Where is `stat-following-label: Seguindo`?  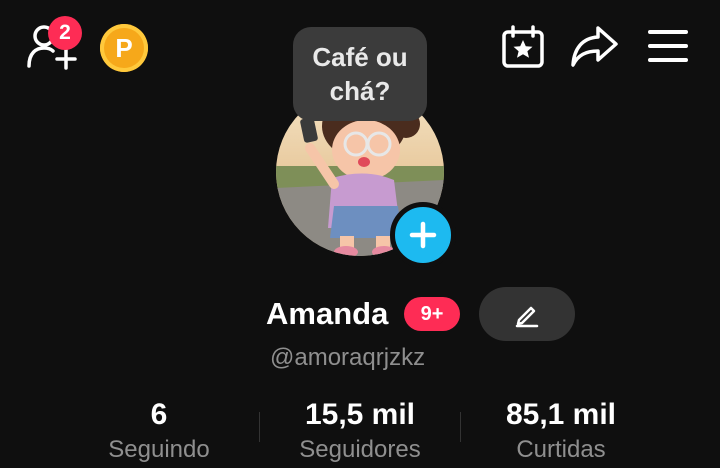 stat-following-label: Seguindo is located at coordinates (159, 449).